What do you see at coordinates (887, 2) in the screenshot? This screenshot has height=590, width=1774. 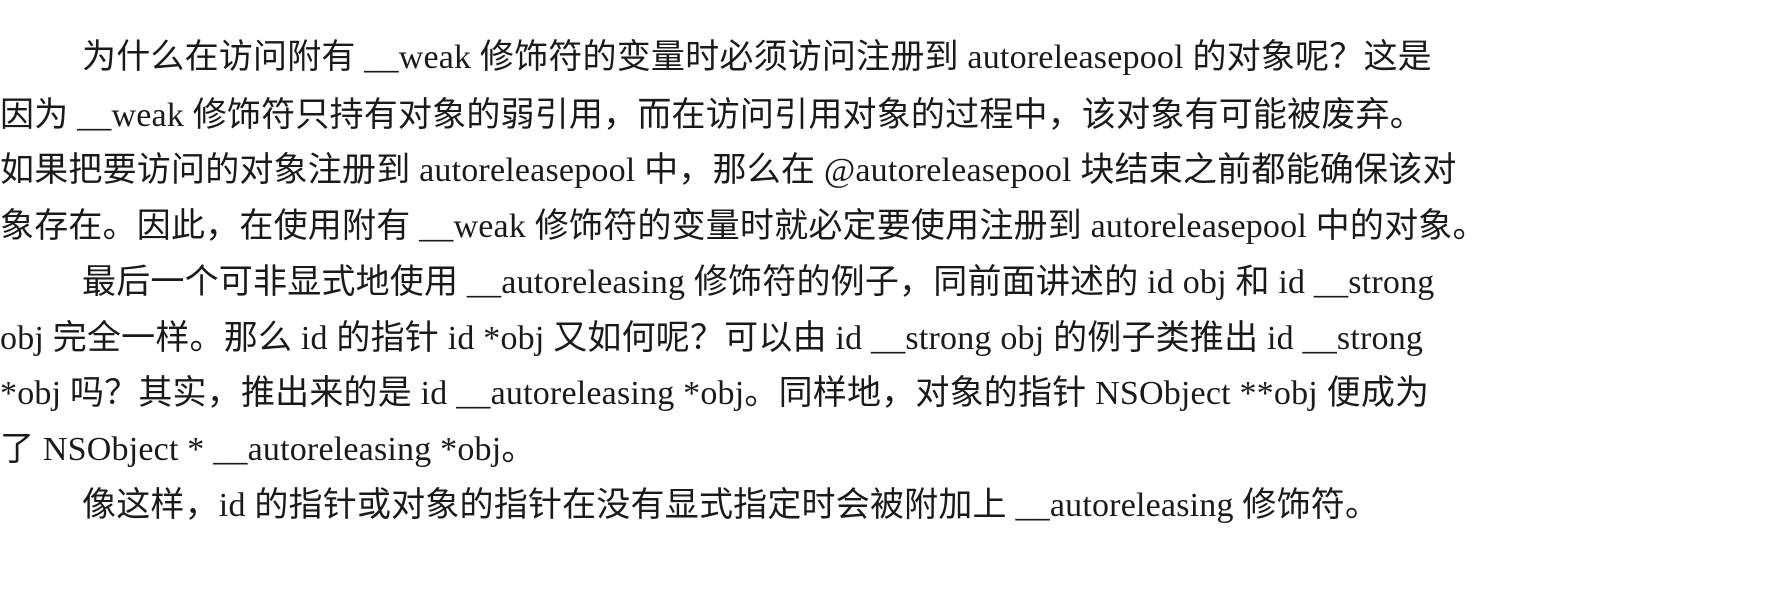 I see `clipped-previous-line` at bounding box center [887, 2].